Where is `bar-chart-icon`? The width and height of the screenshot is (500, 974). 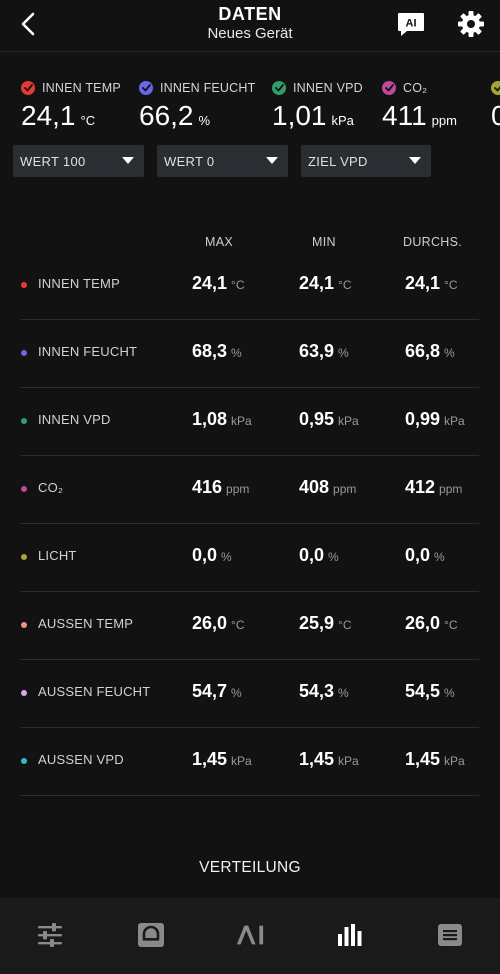 bar-chart-icon is located at coordinates (350, 935).